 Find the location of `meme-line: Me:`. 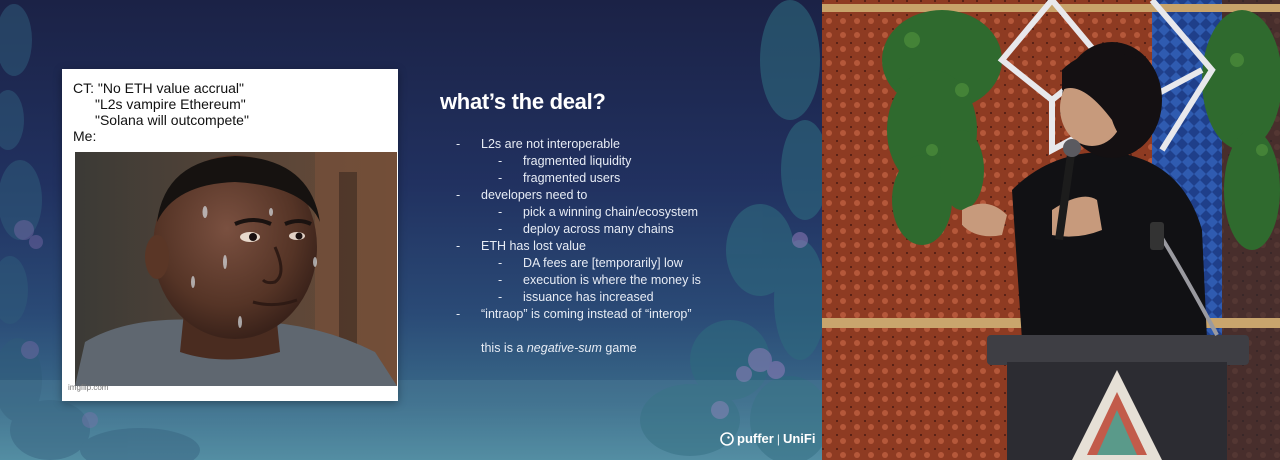

meme-line: Me: is located at coordinates (85, 136).